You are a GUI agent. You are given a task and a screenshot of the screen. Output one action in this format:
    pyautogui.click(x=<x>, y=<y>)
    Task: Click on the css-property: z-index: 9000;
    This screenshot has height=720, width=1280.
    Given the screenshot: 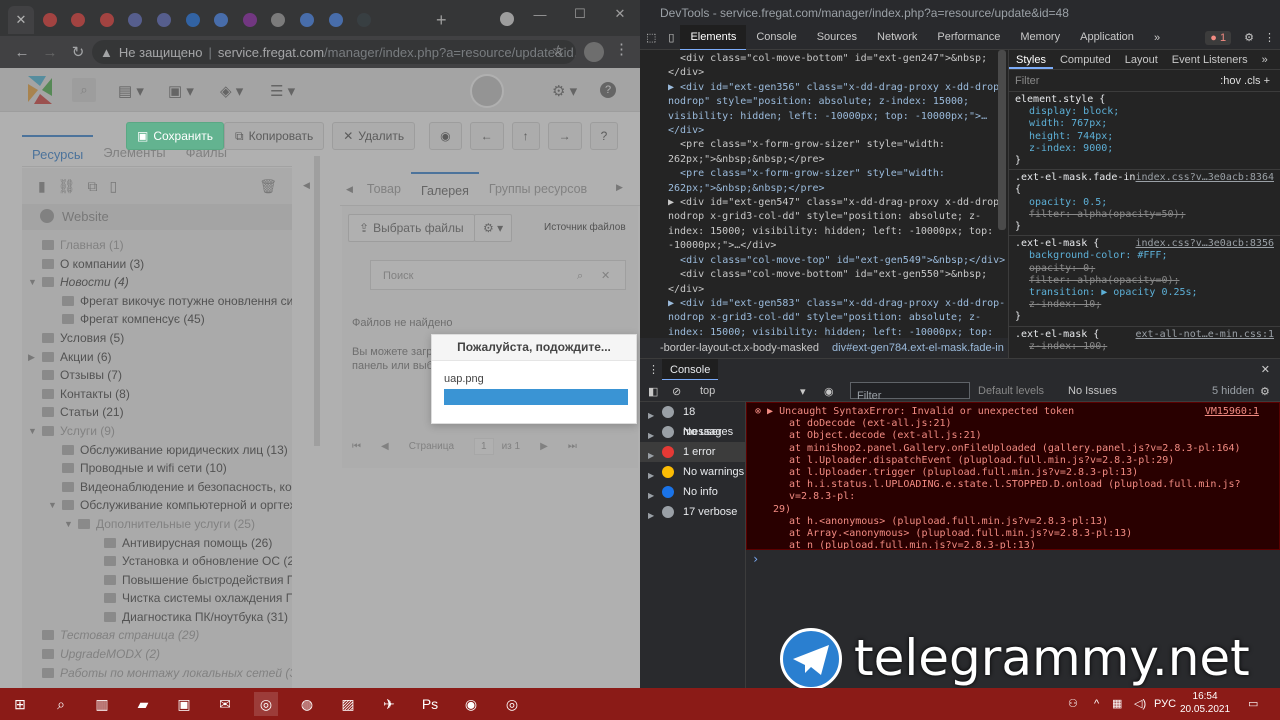 What is the action you would take?
    pyautogui.click(x=1151, y=149)
    